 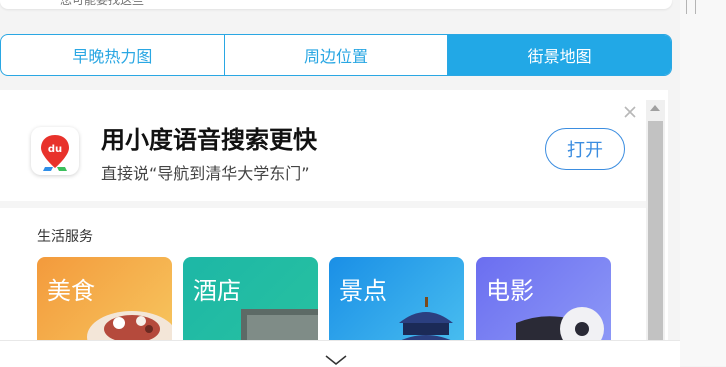 What do you see at coordinates (340, 353) in the screenshot?
I see `bottom-bar` at bounding box center [340, 353].